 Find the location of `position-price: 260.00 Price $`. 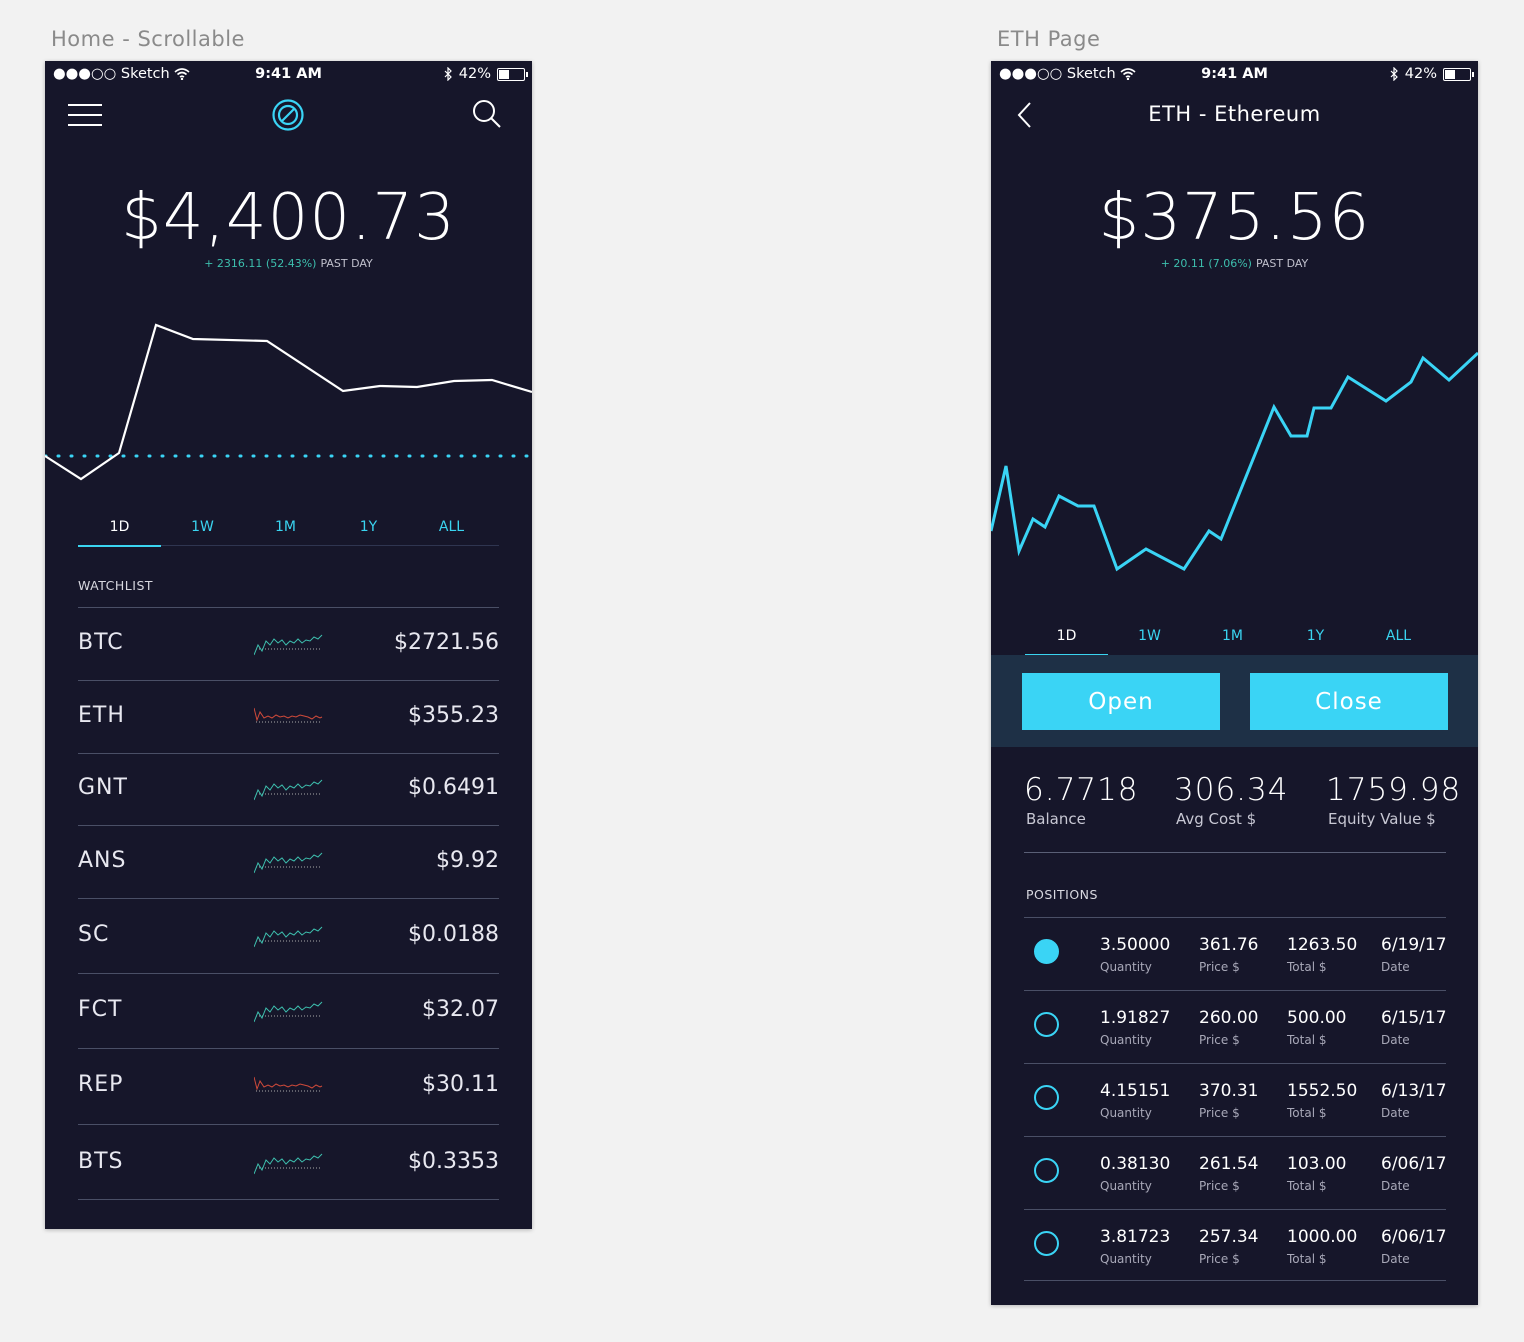

position-price: 260.00 Price $ is located at coordinates (1228, 1027).